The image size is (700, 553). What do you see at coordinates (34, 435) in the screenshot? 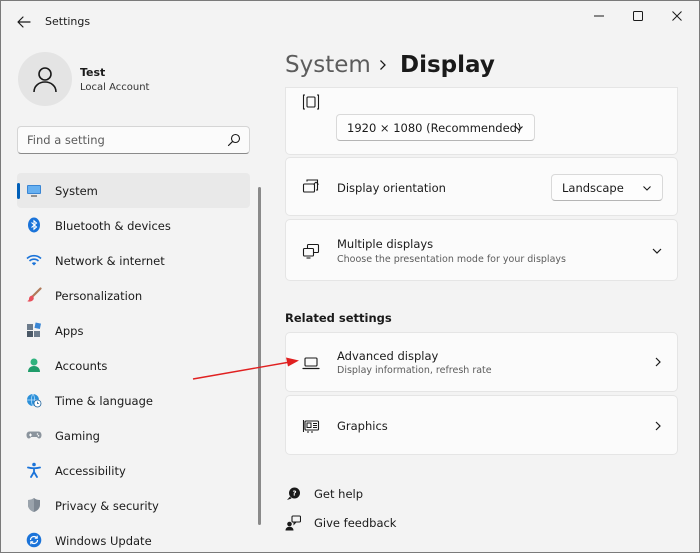
I see `gamepad-icon` at bounding box center [34, 435].